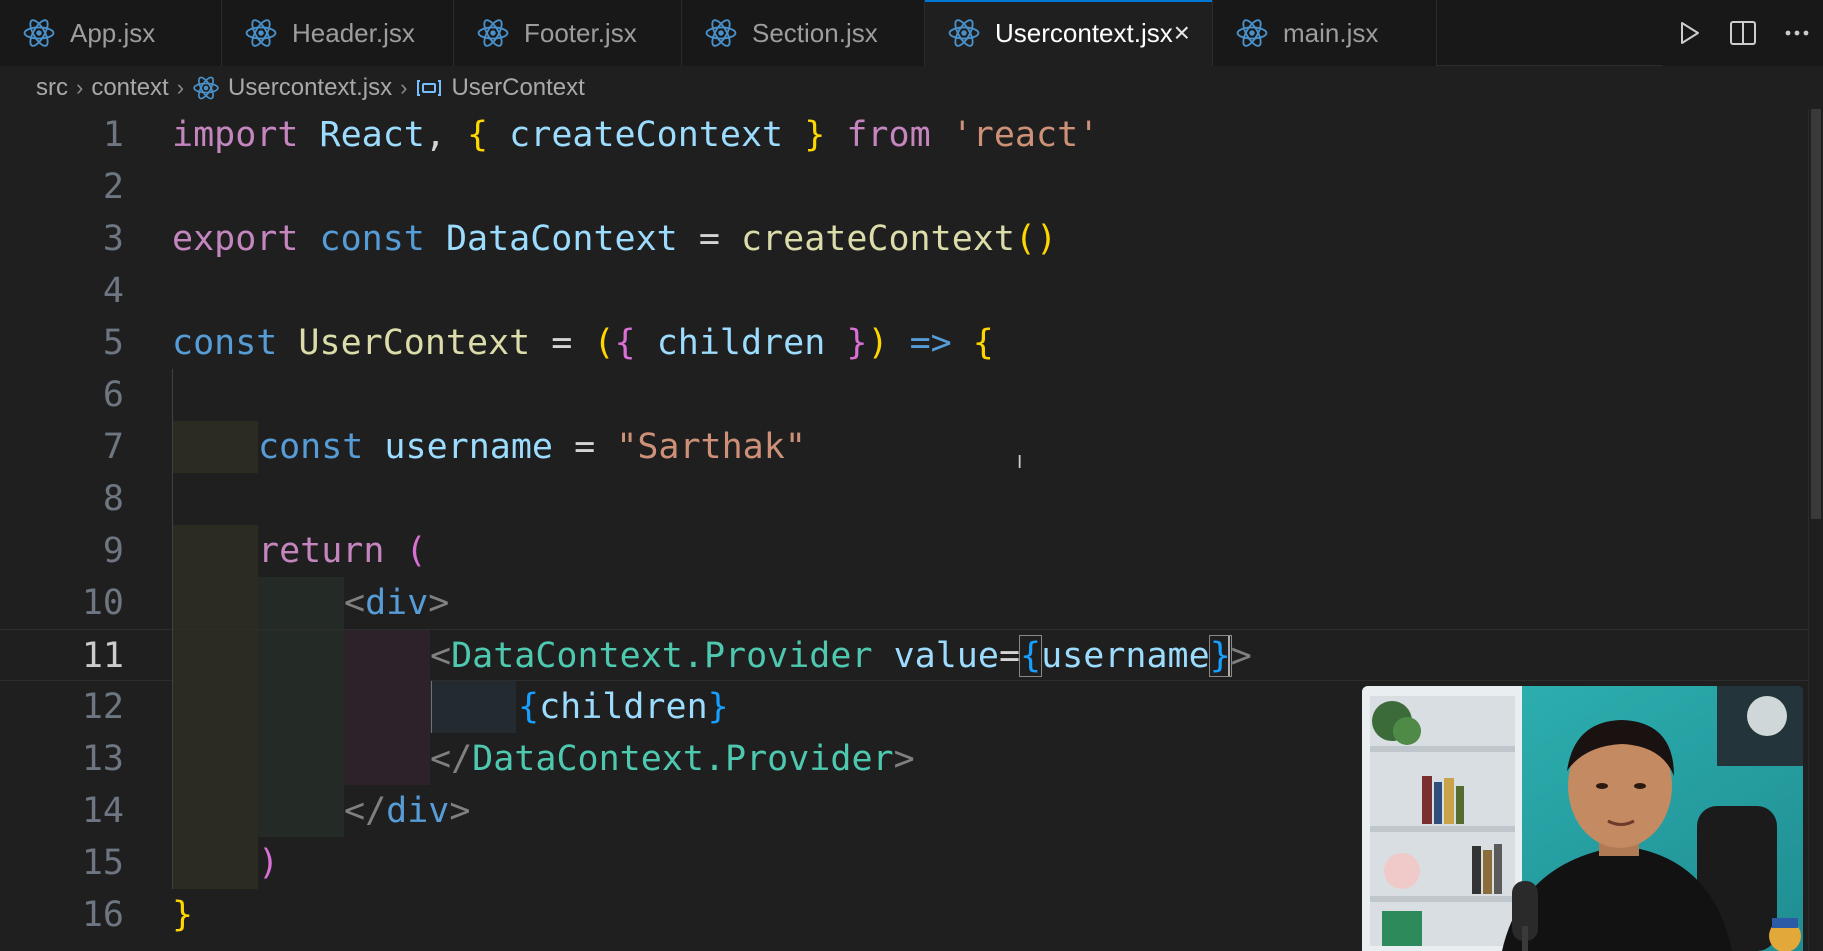 This screenshot has width=1823, height=951. Describe the element at coordinates (113, 291) in the screenshot. I see `line-number: 4` at that location.